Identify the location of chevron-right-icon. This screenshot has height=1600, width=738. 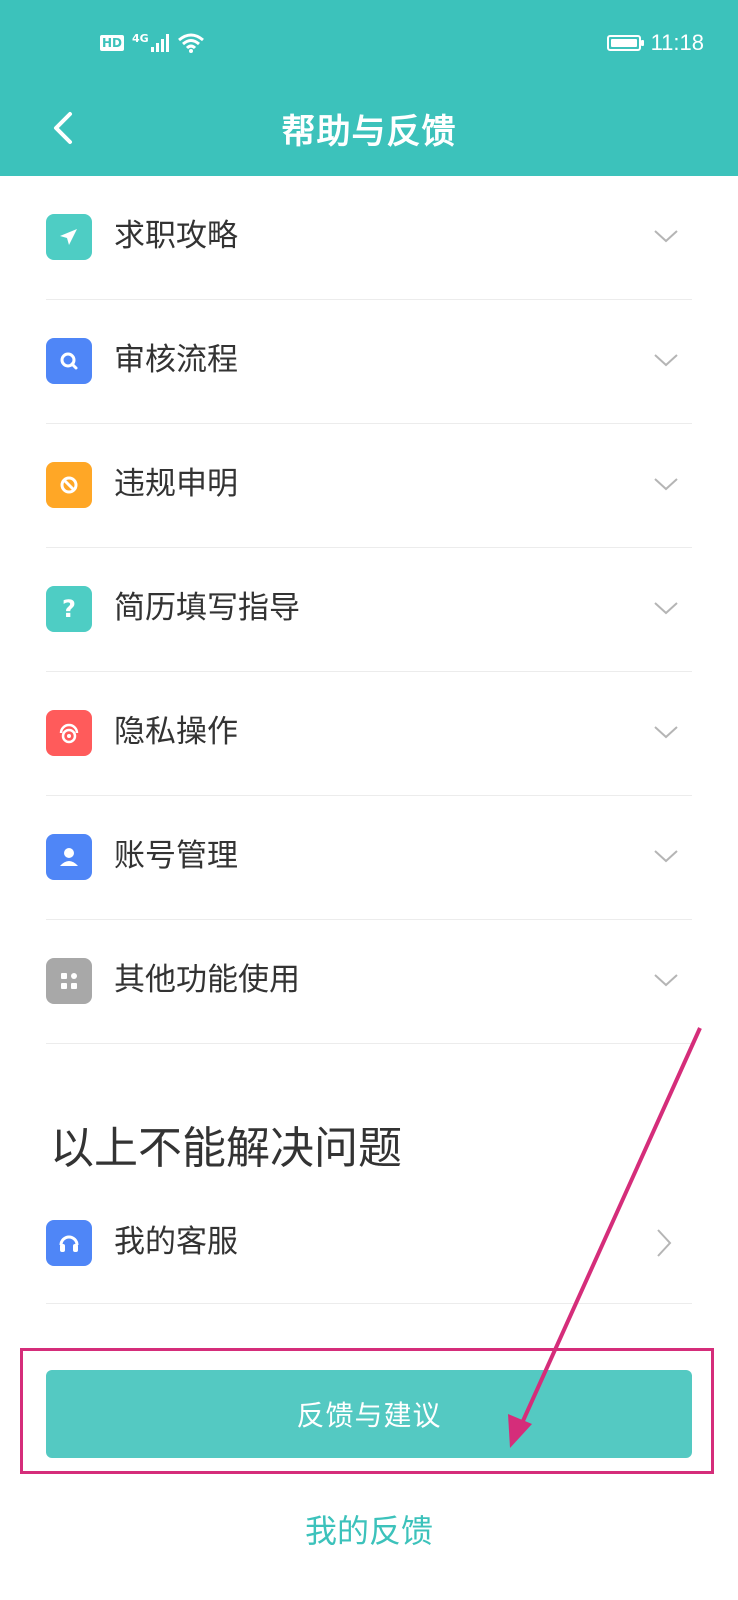
(664, 1243).